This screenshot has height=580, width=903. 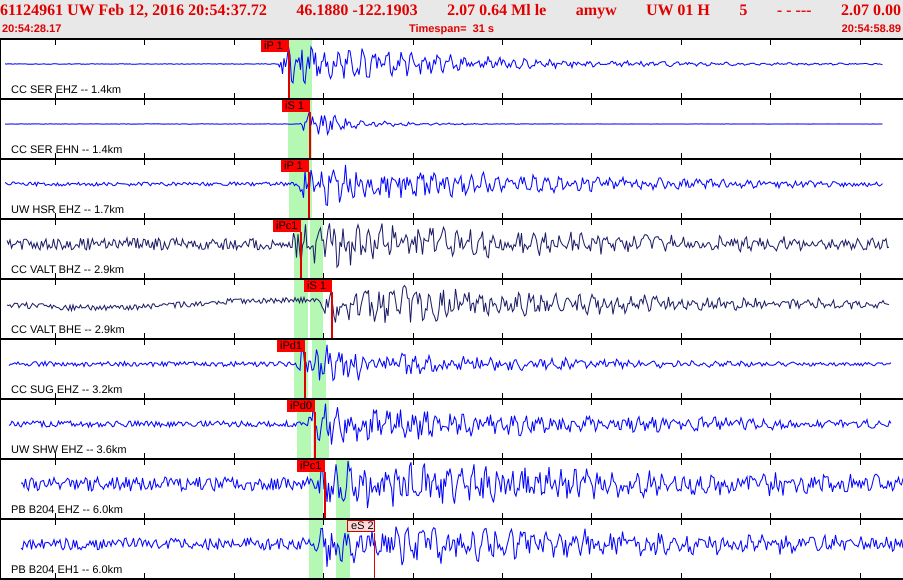 I want to click on channel-label: PB B204 EHZ -- 6.0km, so click(x=67, y=510).